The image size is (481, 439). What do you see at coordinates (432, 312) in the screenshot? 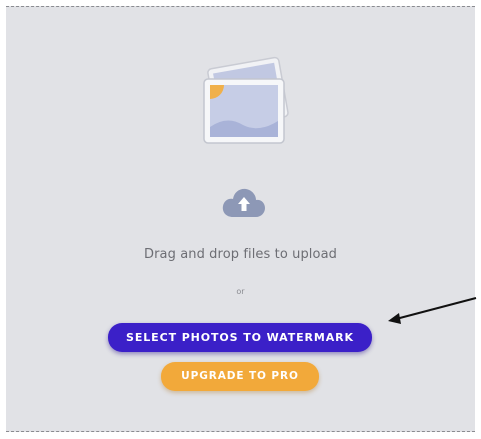
I see `pointer-arrow-icon` at bounding box center [432, 312].